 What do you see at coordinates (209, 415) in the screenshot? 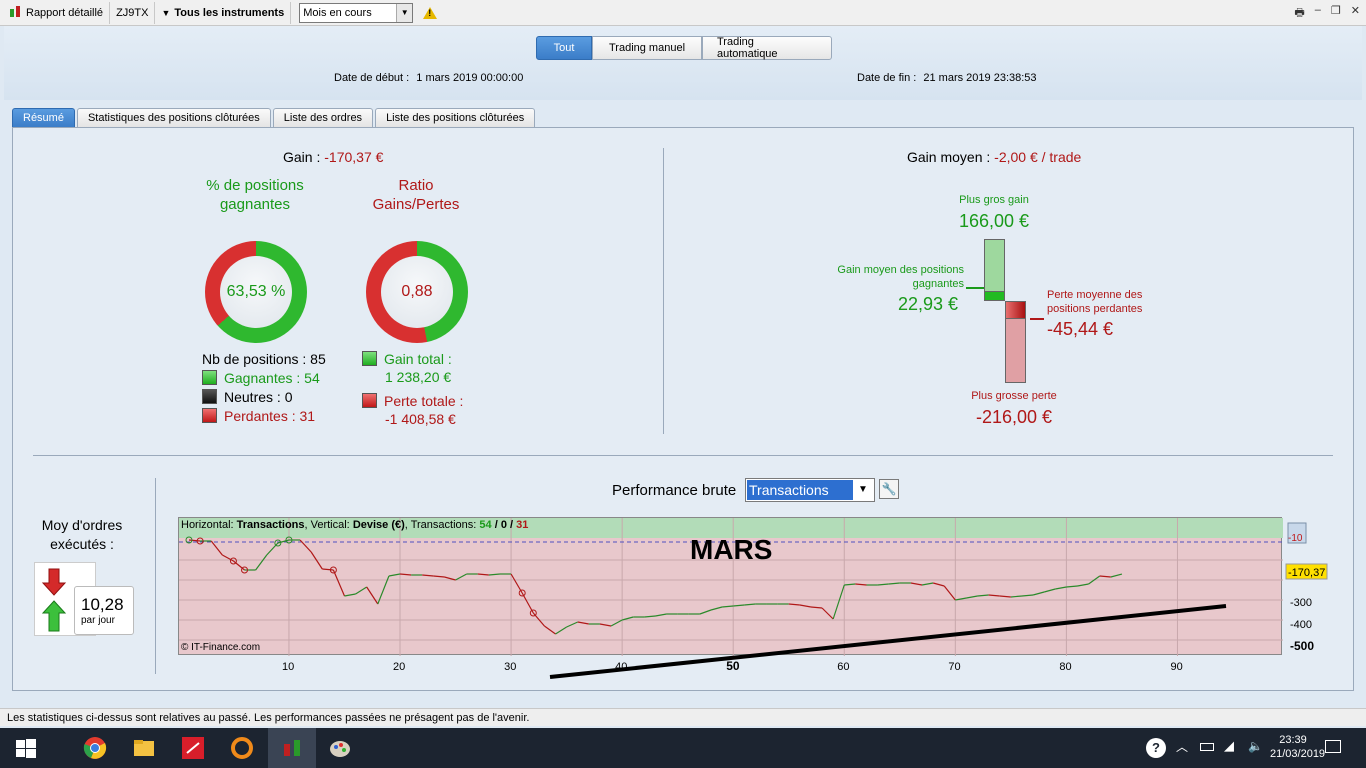
I see `red-square-icon` at bounding box center [209, 415].